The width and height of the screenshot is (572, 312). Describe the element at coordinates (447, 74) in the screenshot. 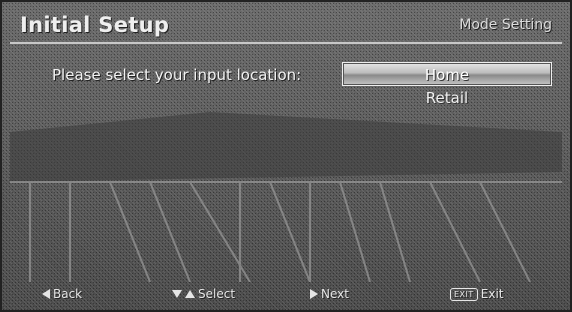

I see `option-home: Home` at that location.